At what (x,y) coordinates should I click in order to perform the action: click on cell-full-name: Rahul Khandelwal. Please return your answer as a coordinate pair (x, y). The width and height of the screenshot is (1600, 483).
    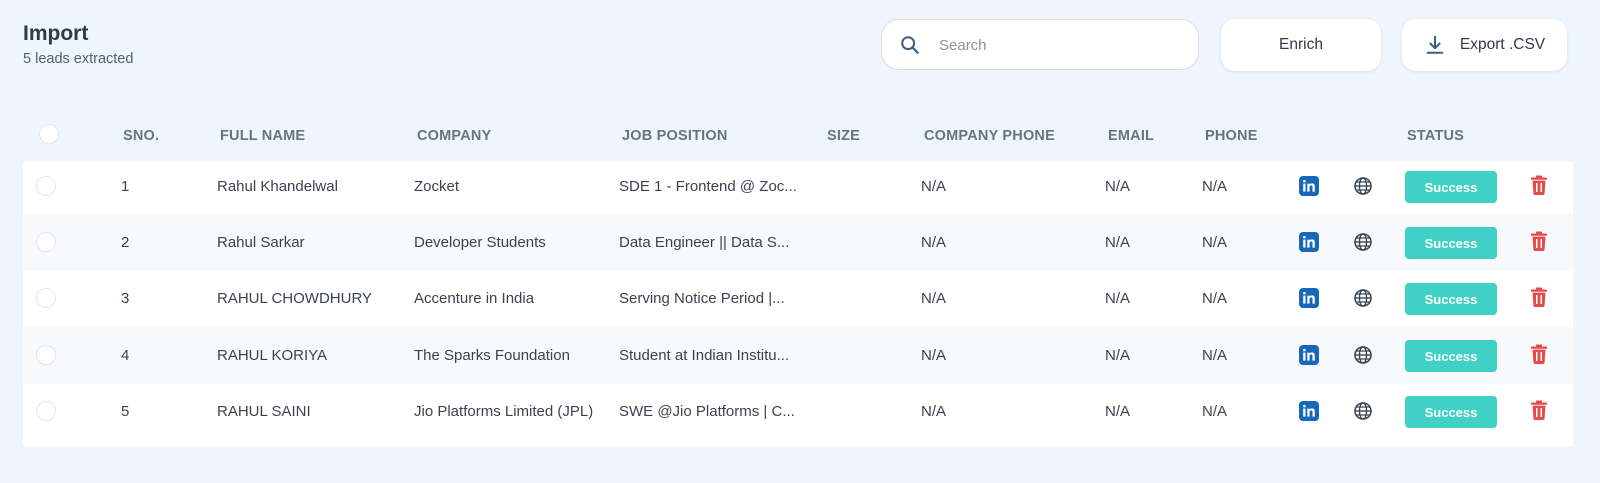
    Looking at the image, I should click on (277, 186).